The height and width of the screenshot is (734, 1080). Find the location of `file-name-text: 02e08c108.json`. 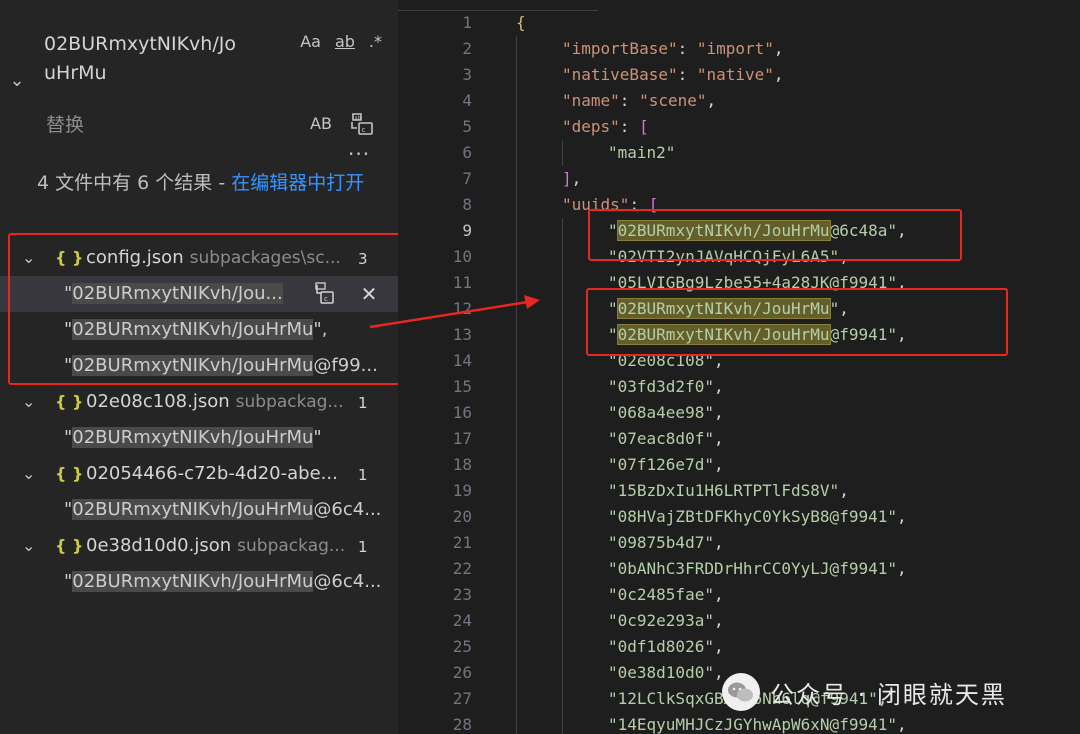

file-name-text: 02e08c108.json is located at coordinates (158, 401).